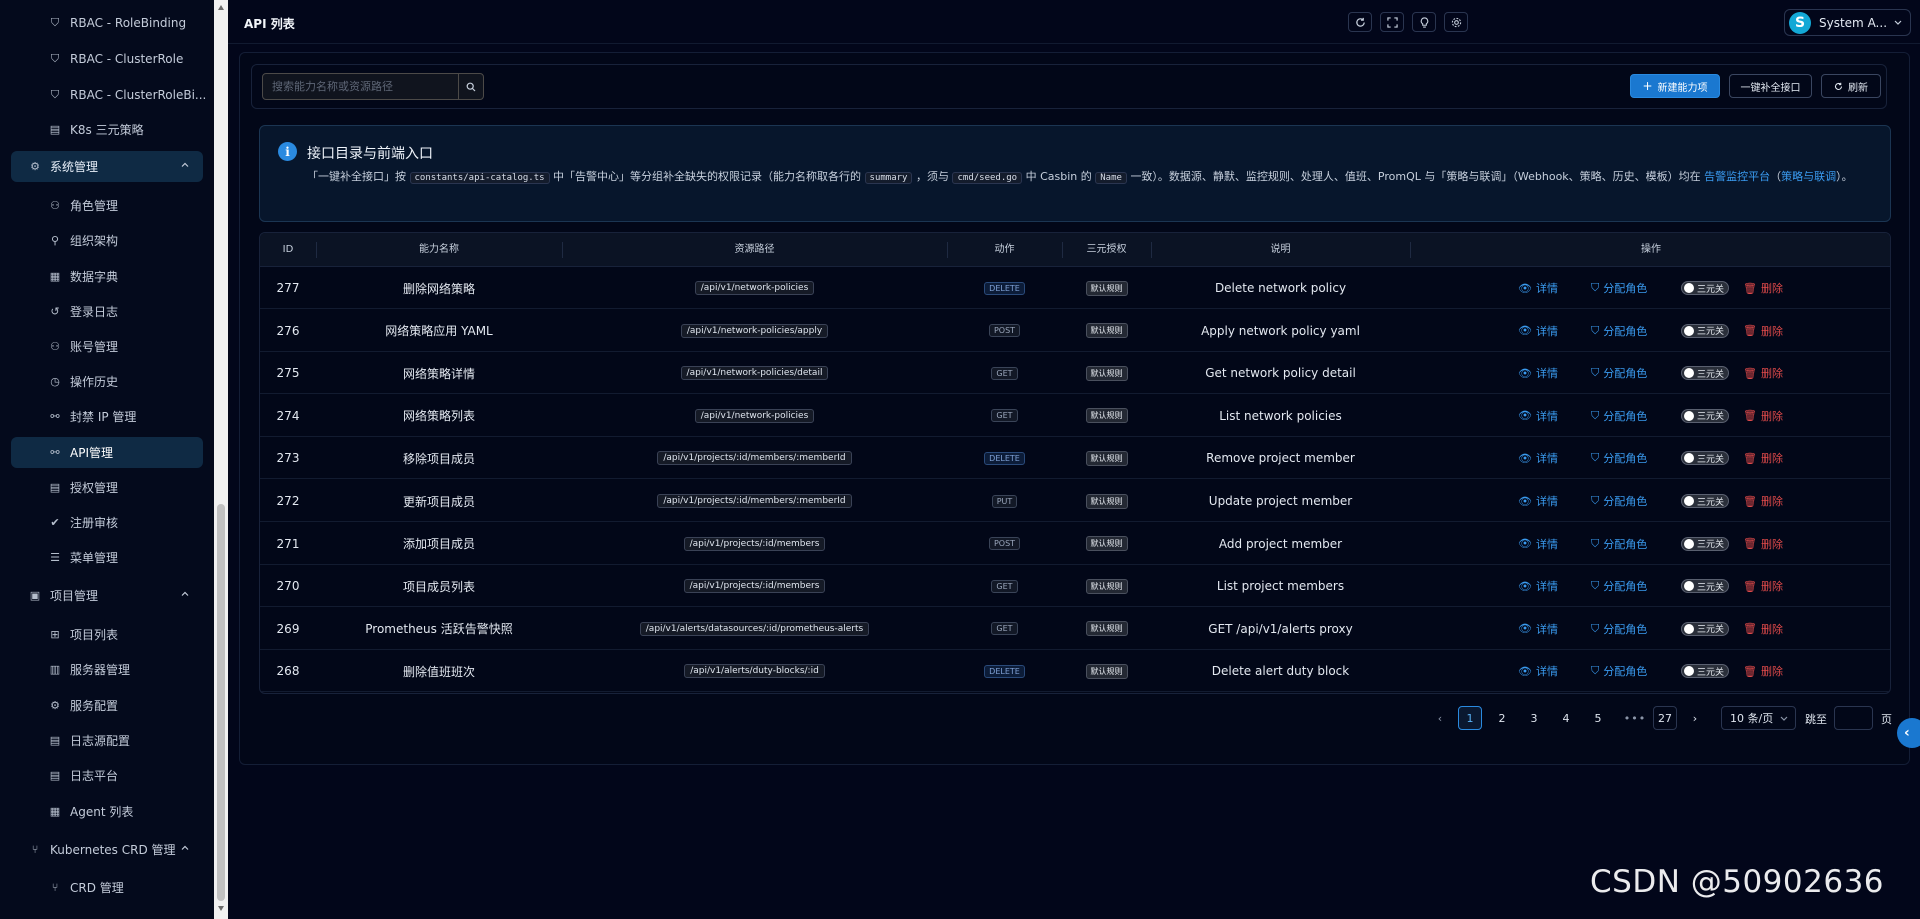 The height and width of the screenshot is (919, 1920). Describe the element at coordinates (107, 849) in the screenshot. I see `sidebar-item-23: ⑂ Kubernetes CRD 管理` at that location.